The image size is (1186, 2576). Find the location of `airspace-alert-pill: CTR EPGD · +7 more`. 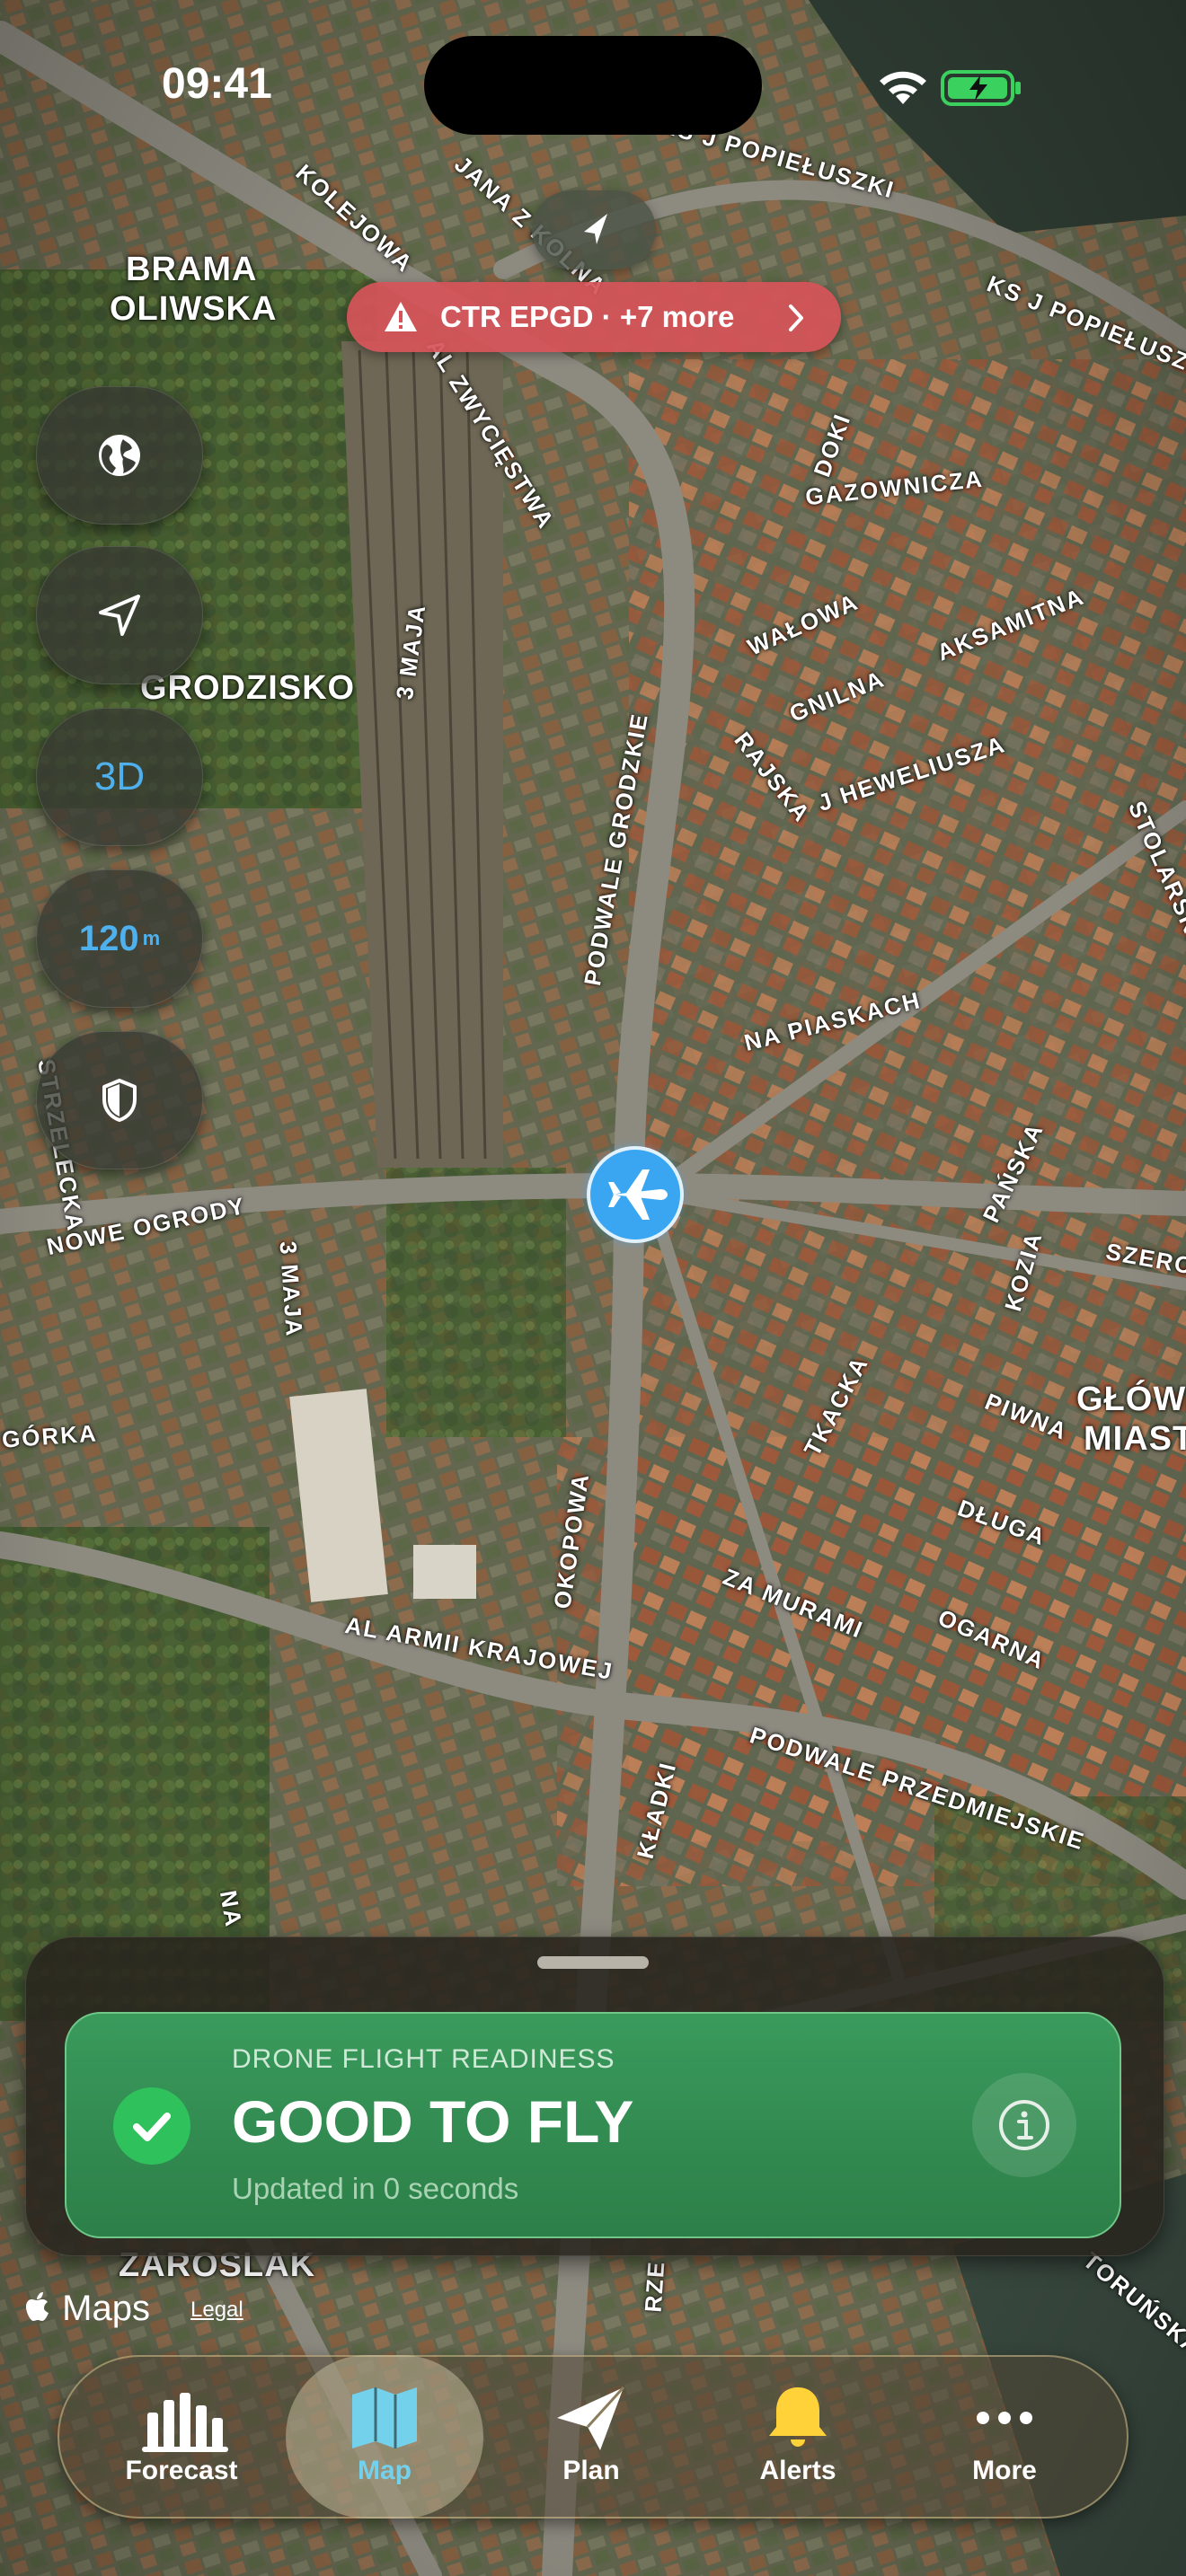

airspace-alert-pill: CTR EPGD · +7 more is located at coordinates (594, 317).